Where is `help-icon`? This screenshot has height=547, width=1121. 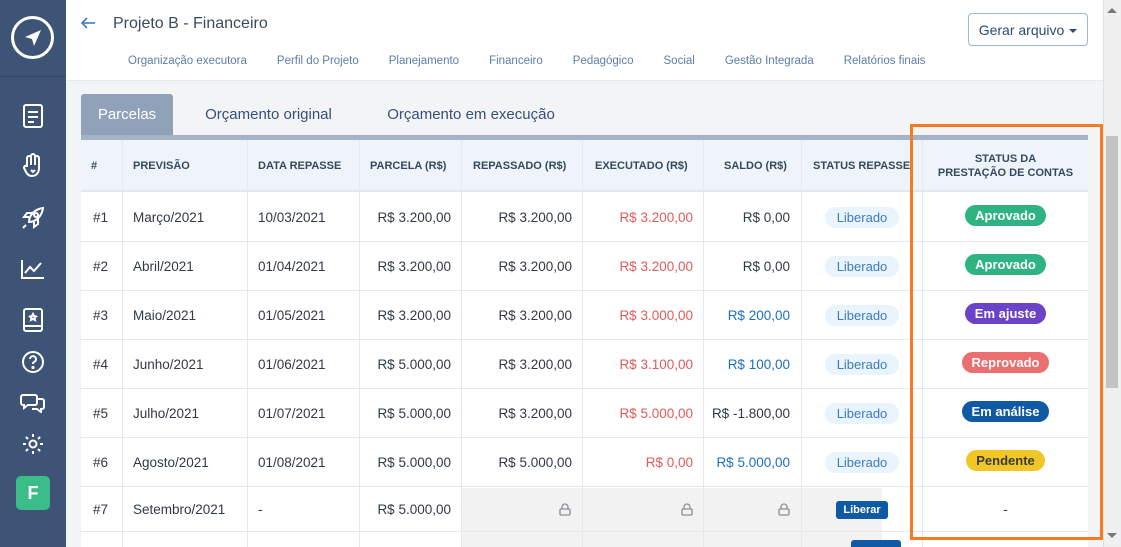 help-icon is located at coordinates (33, 362).